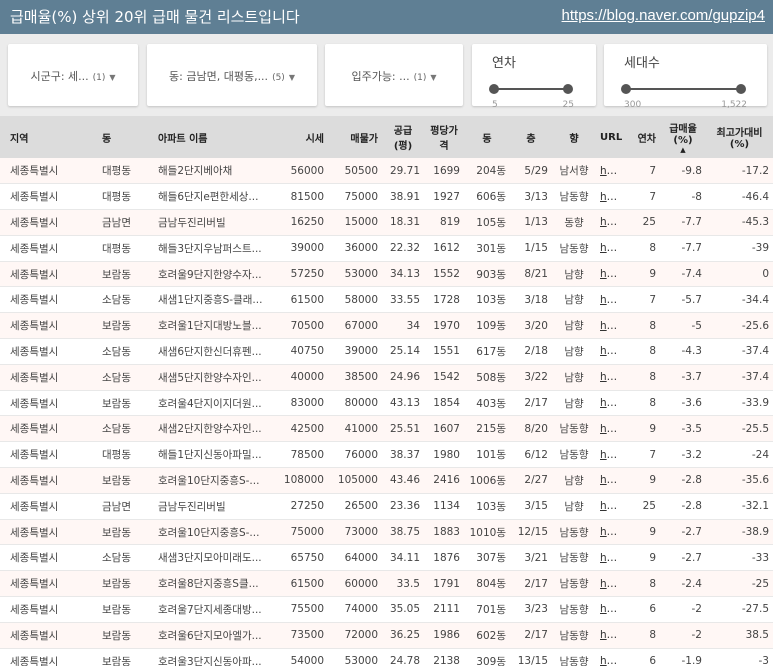 The width and height of the screenshot is (773, 666). Describe the element at coordinates (683, 222) in the screenshot. I see `cell-discount-rate: -7.7` at that location.